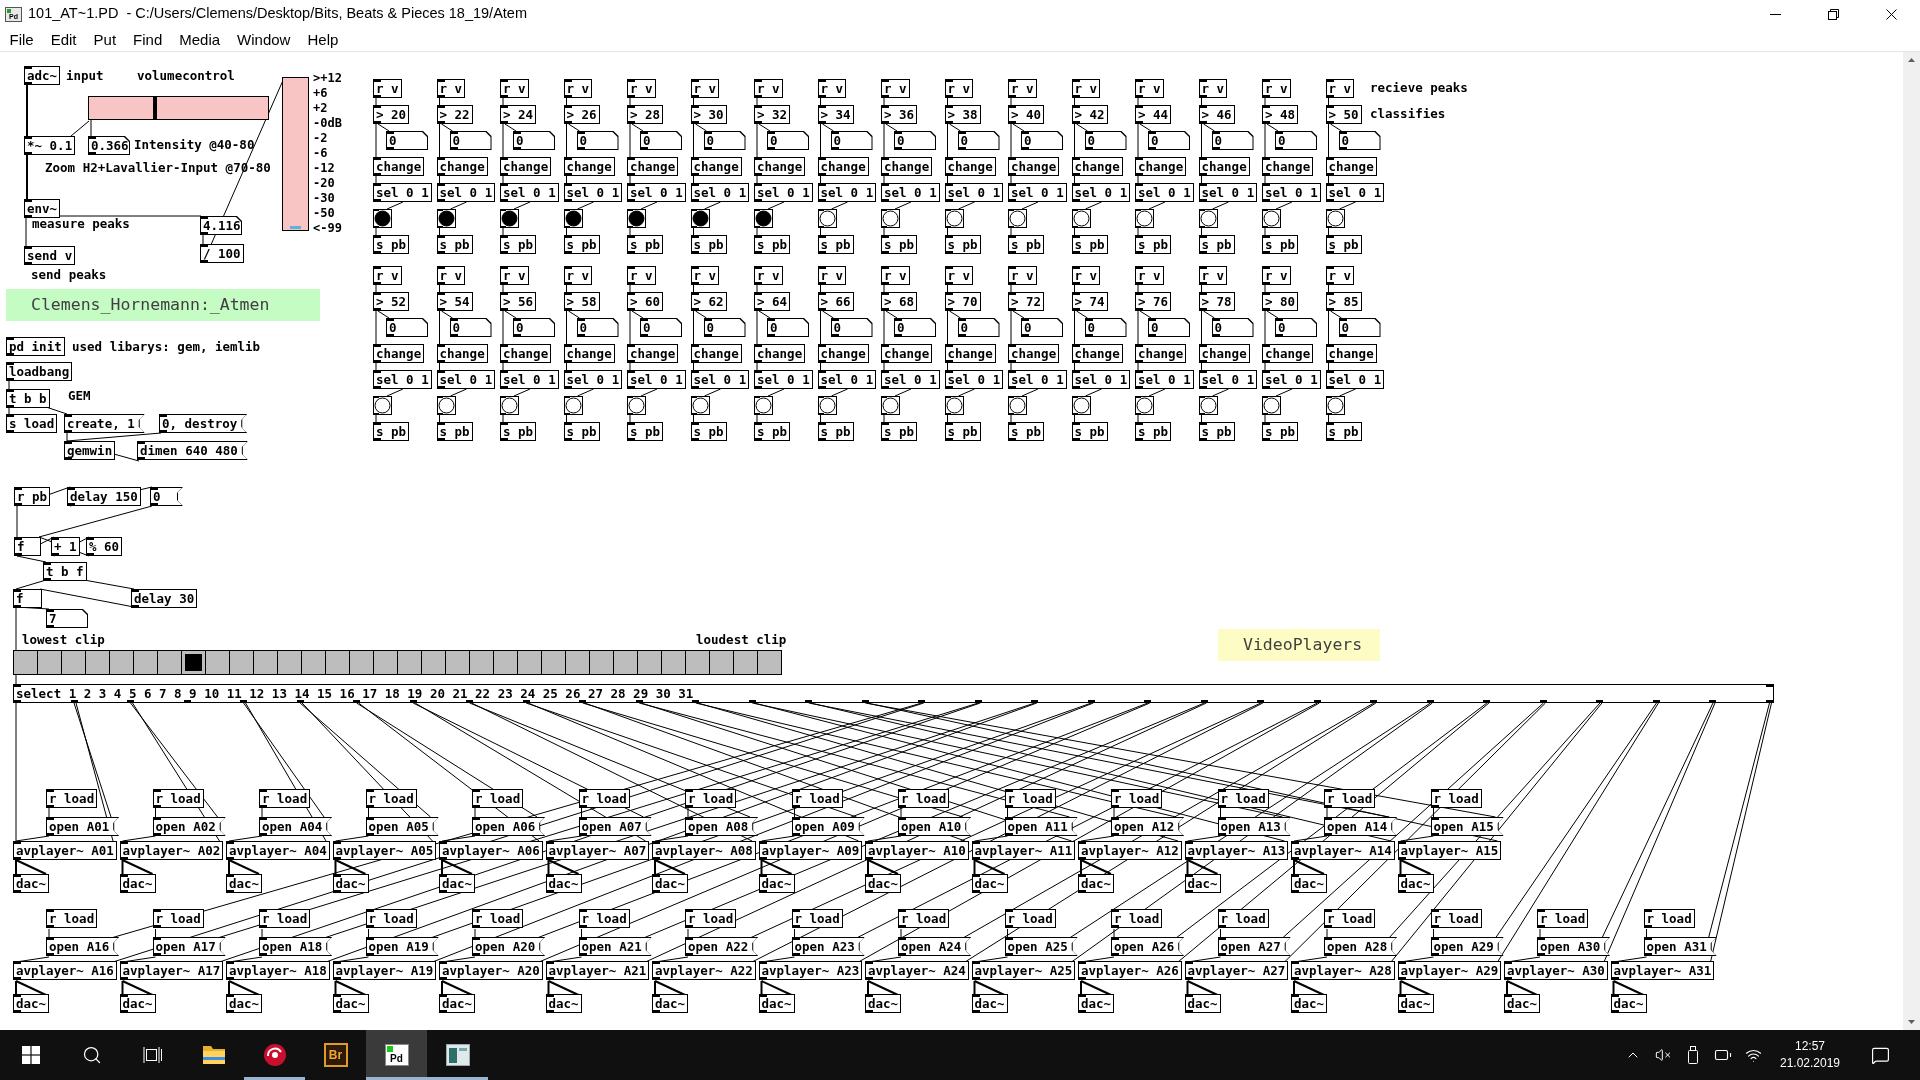 This screenshot has width=1920, height=1080. Describe the element at coordinates (322, 39) in the screenshot. I see `menu-item: Help` at that location.